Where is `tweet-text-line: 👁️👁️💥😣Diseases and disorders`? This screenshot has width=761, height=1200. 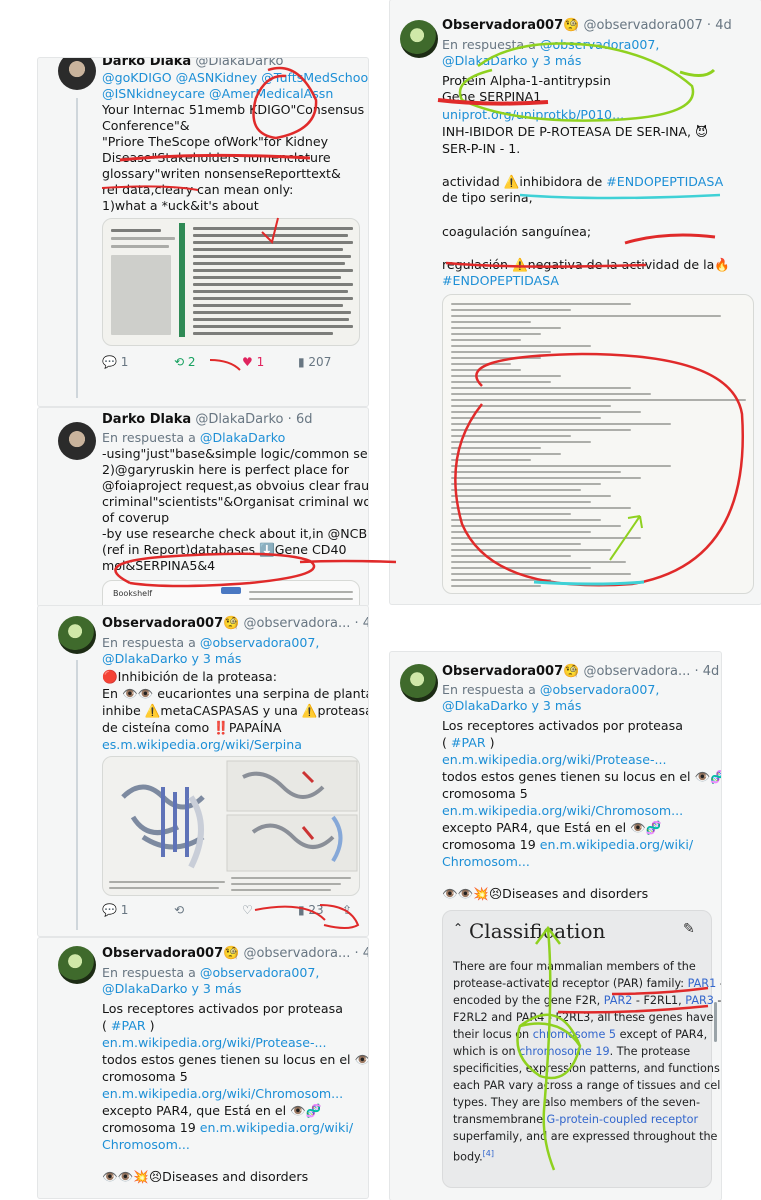
tweet-text-line: 👁️👁️💥😣Diseases and disorders is located at coordinates (545, 893).